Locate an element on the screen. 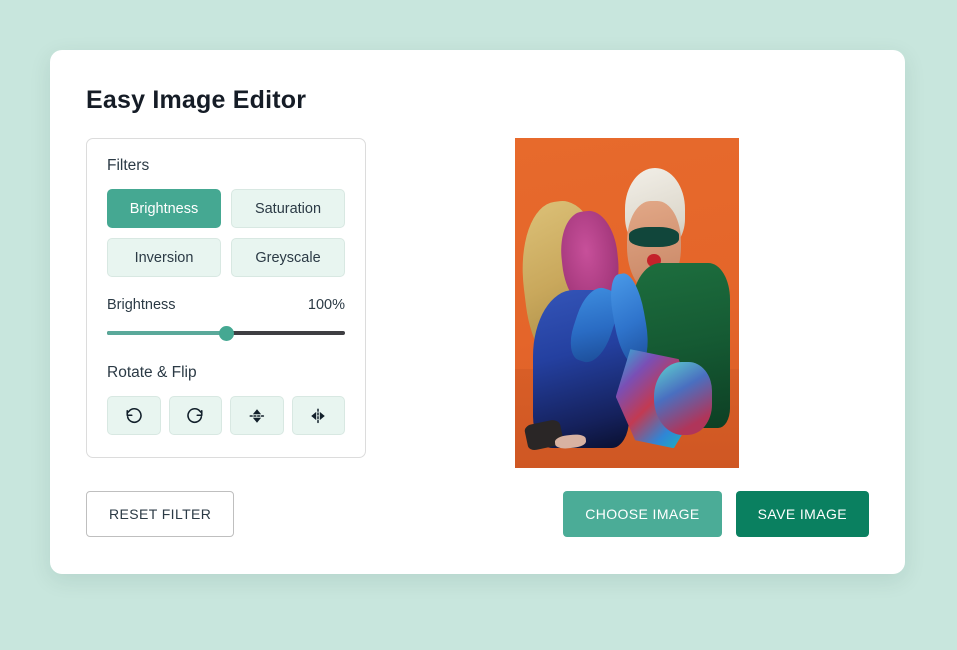  slider-labels: Brightness 100% is located at coordinates (226, 305).